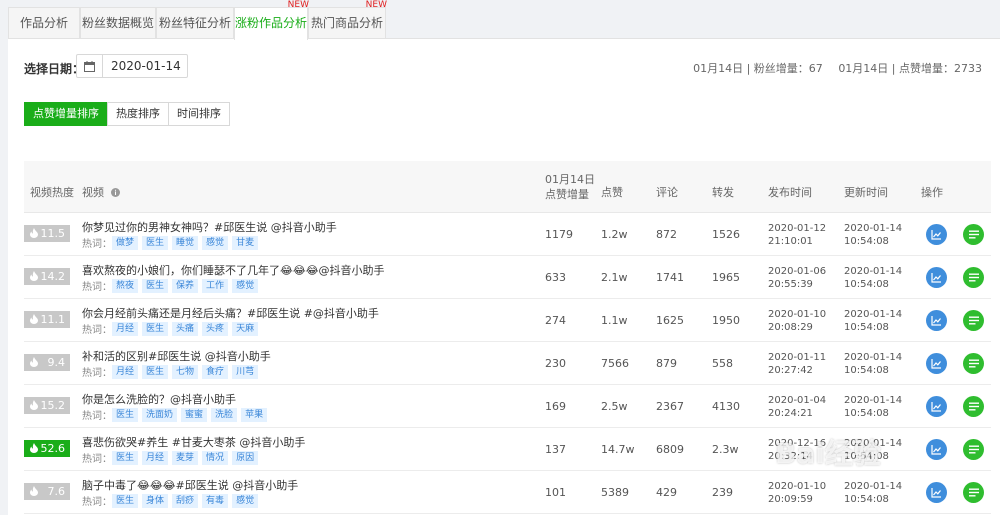 This screenshot has width=1000, height=515. Describe the element at coordinates (790, 241) in the screenshot. I see `publish-clock: 21:10:01` at that location.